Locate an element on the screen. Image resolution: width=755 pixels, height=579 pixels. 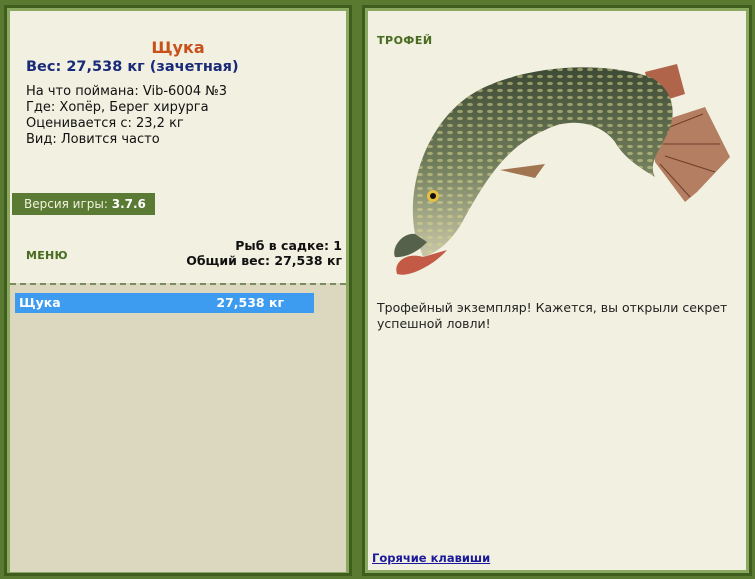
version-label: Версия игры: is located at coordinates (66, 204).